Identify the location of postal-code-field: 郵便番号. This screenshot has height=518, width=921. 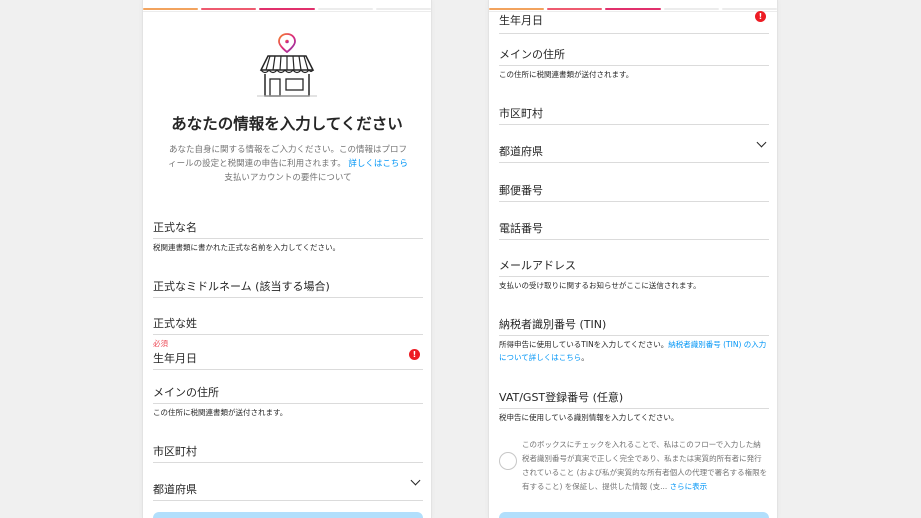
(634, 185).